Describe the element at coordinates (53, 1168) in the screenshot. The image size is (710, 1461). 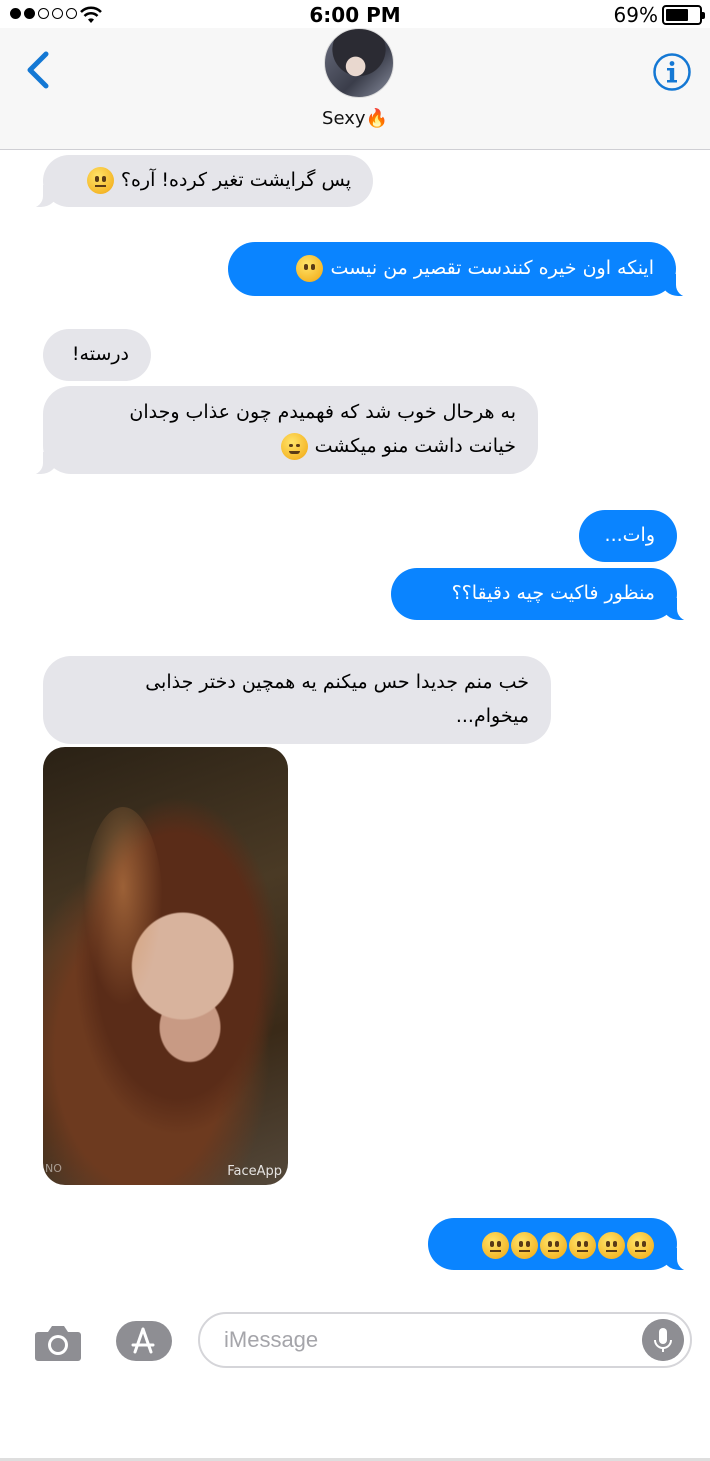
I see `image-watermark-left: NO` at that location.